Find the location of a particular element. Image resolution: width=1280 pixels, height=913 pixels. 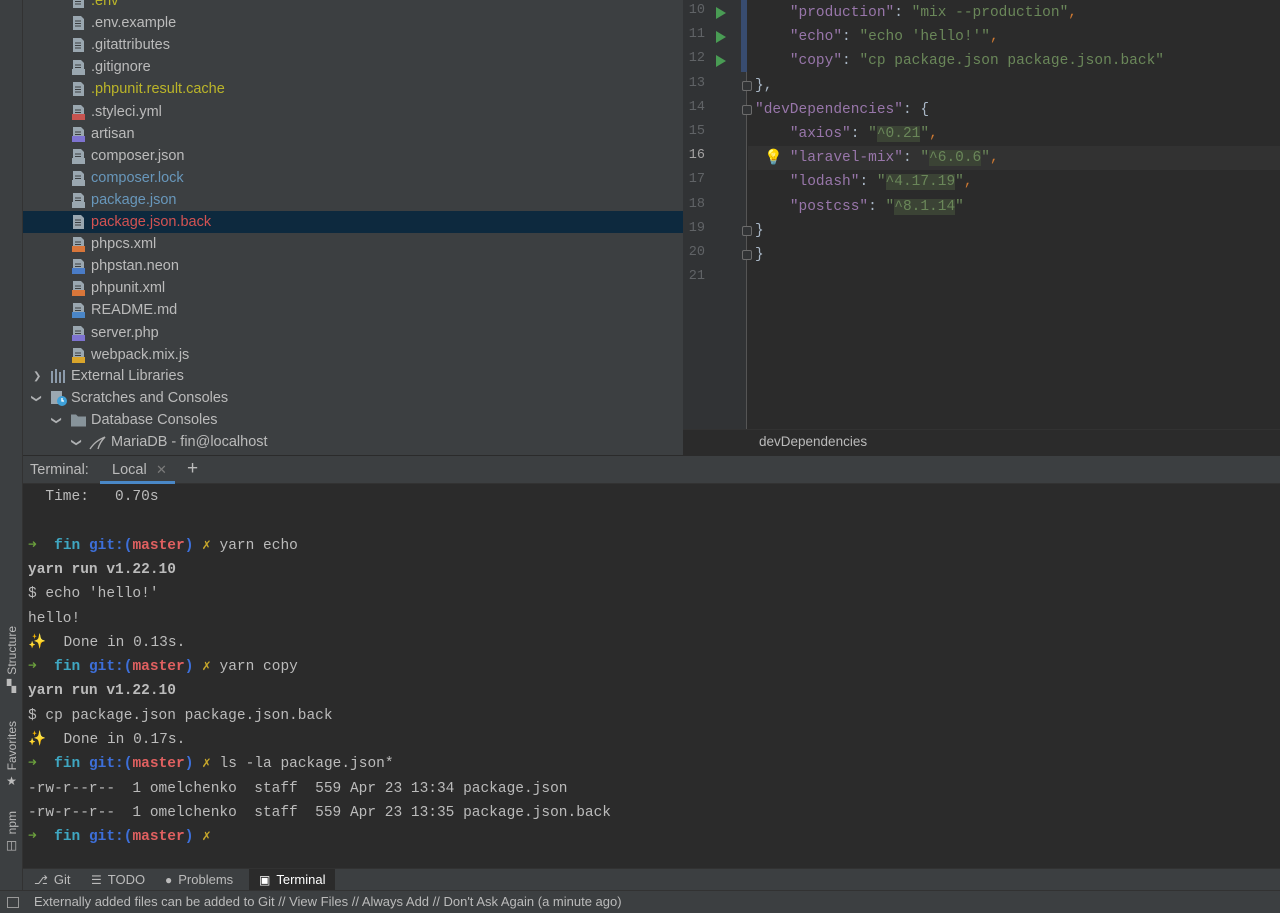

output-text: $ echo 'hello!' is located at coordinates (93, 594).